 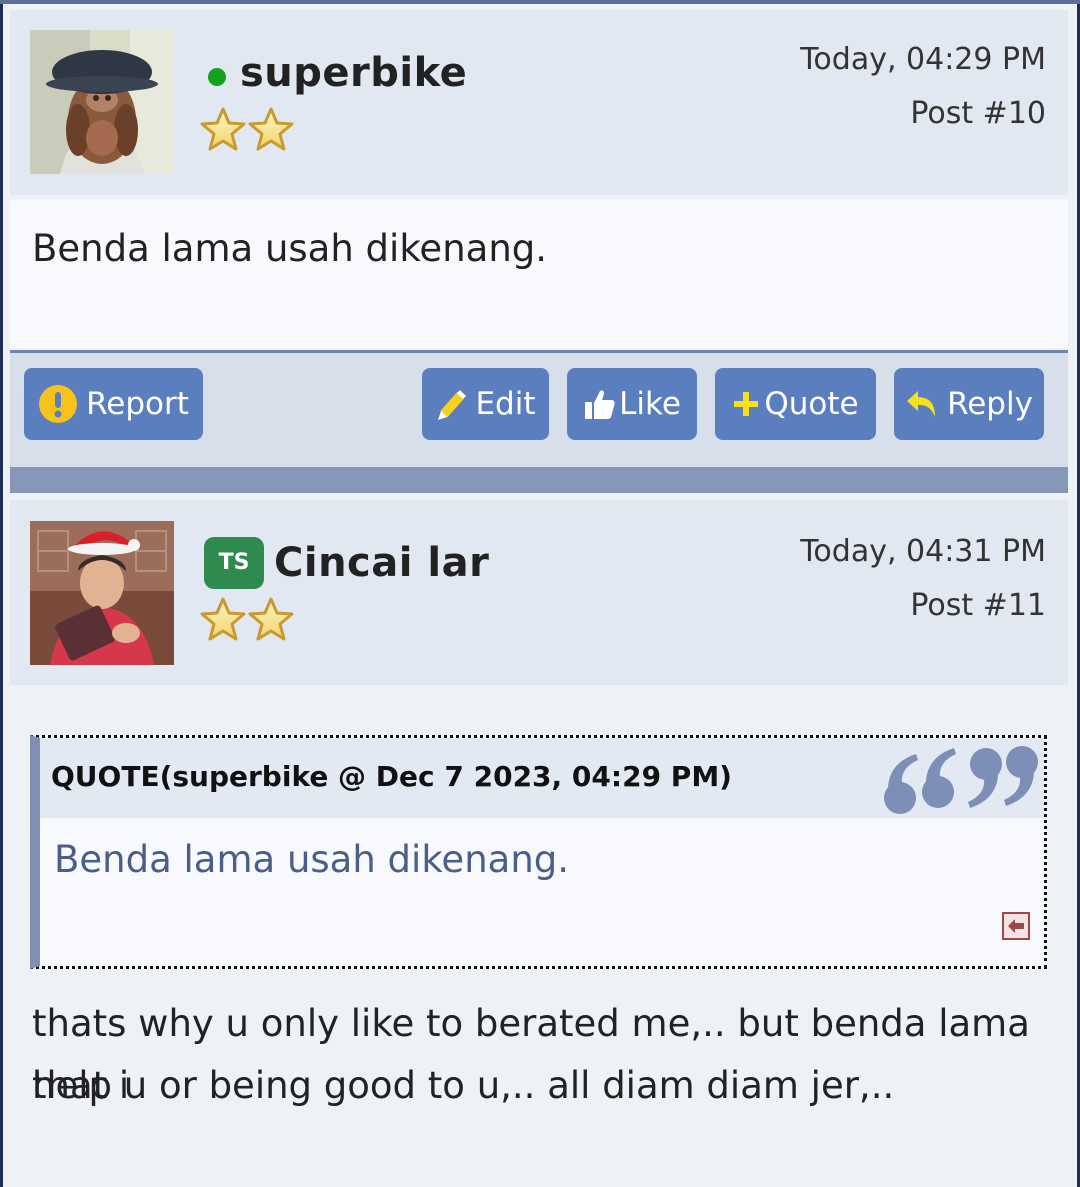 I want to click on like-button: Like, so click(x=632, y=404).